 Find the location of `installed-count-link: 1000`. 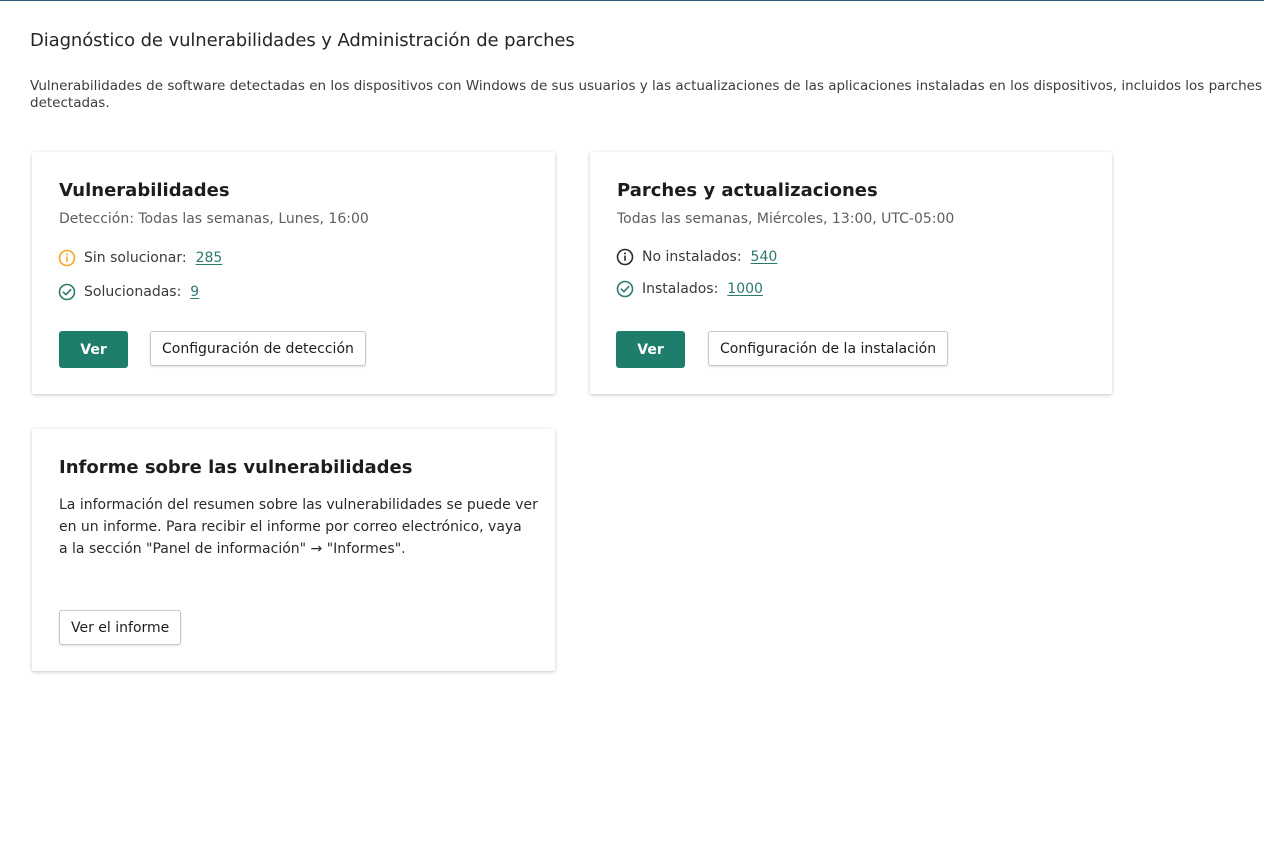

installed-count-link: 1000 is located at coordinates (745, 289).